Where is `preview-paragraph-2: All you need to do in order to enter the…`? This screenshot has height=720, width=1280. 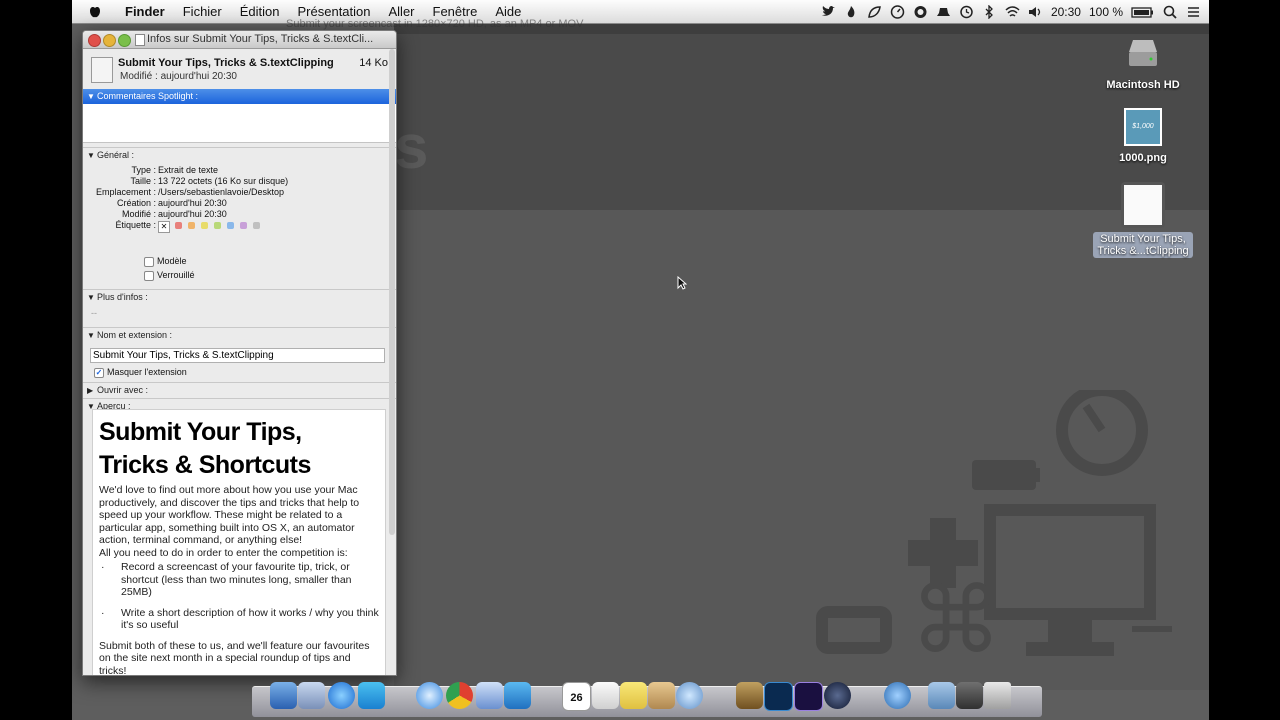 preview-paragraph-2: All you need to do in order to enter the… is located at coordinates (223, 552).